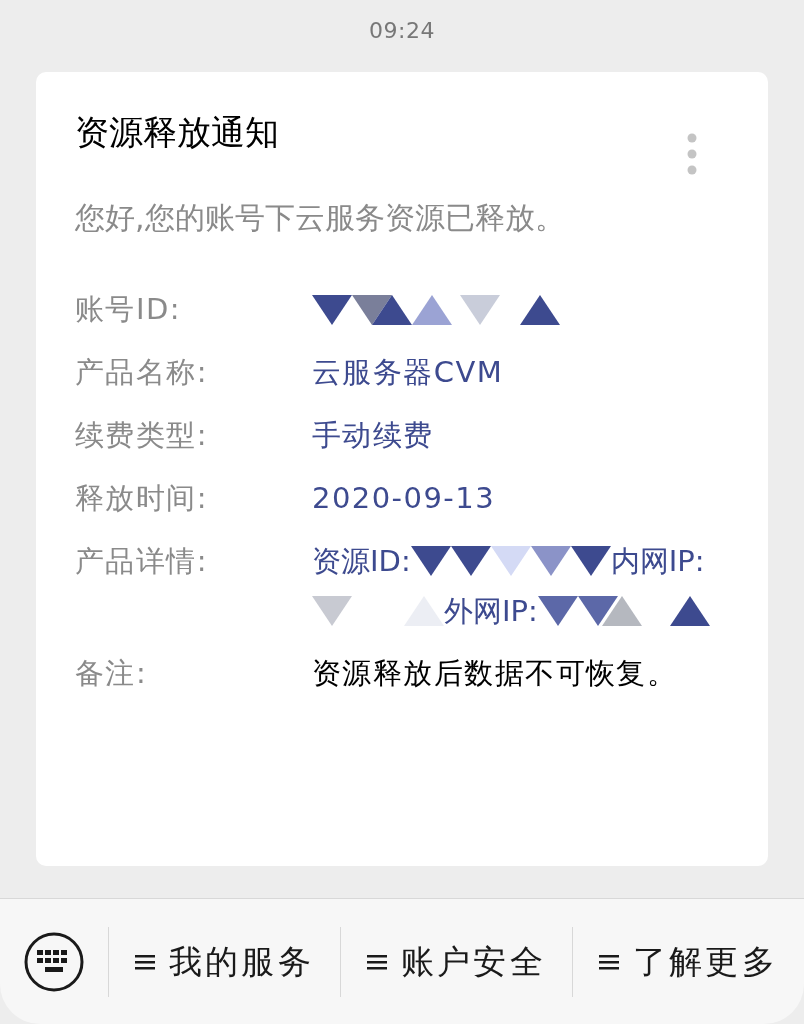 The height and width of the screenshot is (1024, 804). Describe the element at coordinates (456, 961) in the screenshot. I see `menu-button: 账户安全` at that location.